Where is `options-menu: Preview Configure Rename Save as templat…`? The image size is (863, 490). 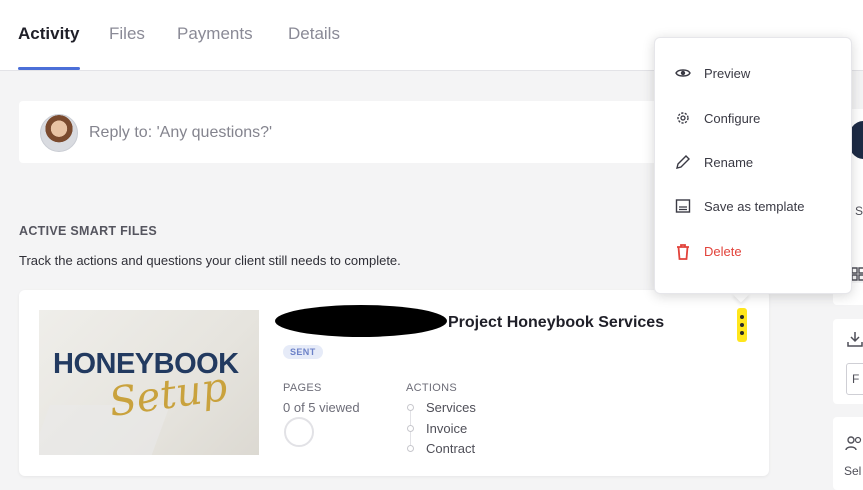 options-menu: Preview Configure Rename Save as templat… is located at coordinates (753, 165).